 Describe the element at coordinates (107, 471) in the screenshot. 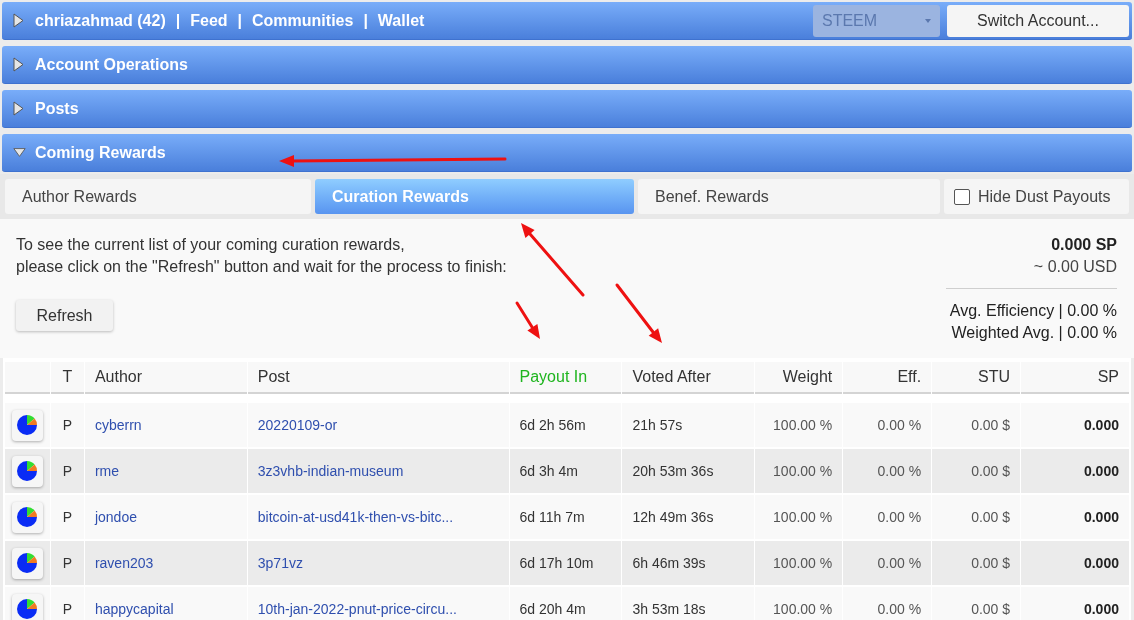

I see `author-link: rme` at that location.